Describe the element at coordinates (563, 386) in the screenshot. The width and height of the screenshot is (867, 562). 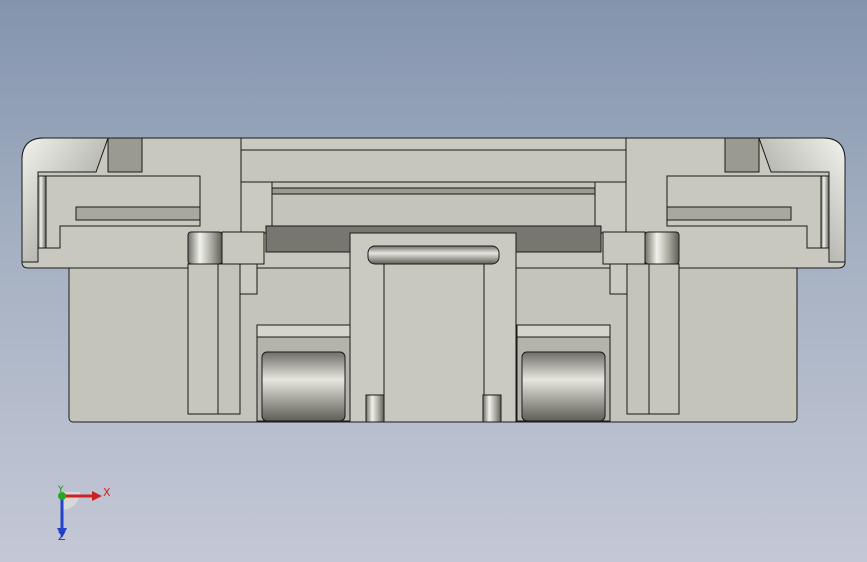
I see `right-roller-face` at that location.